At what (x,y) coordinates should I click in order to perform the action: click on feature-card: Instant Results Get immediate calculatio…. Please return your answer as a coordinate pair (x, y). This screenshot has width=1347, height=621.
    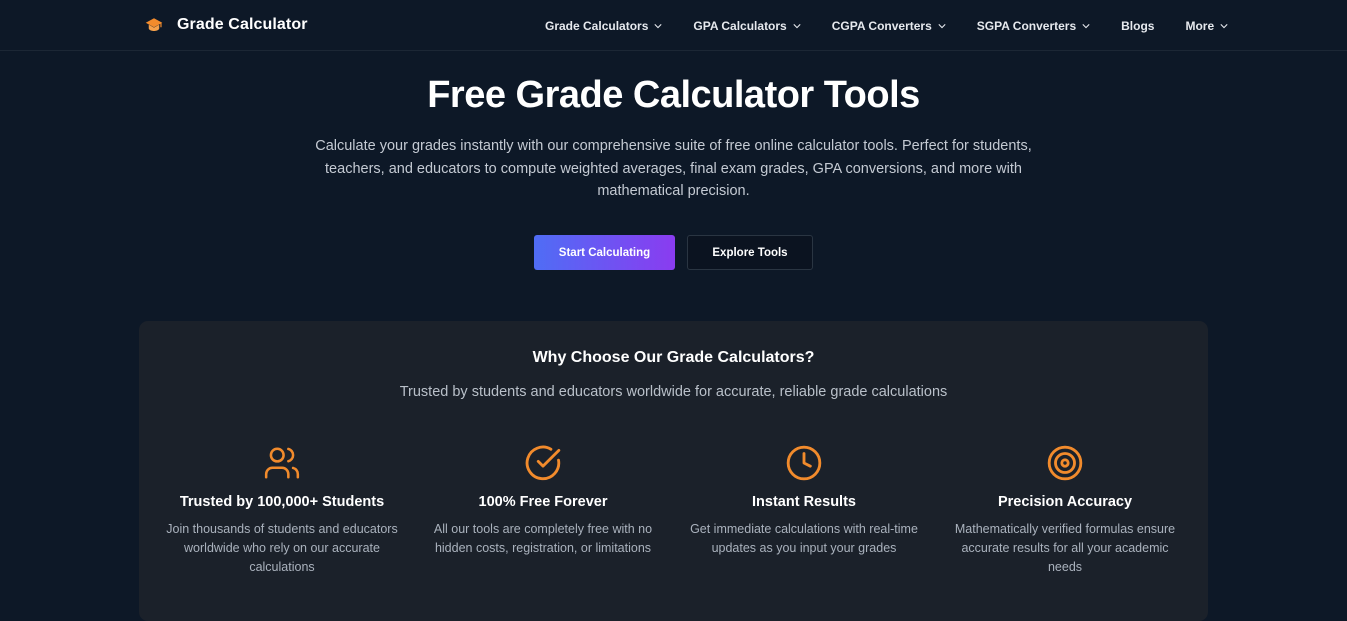
    Looking at the image, I should click on (804, 501).